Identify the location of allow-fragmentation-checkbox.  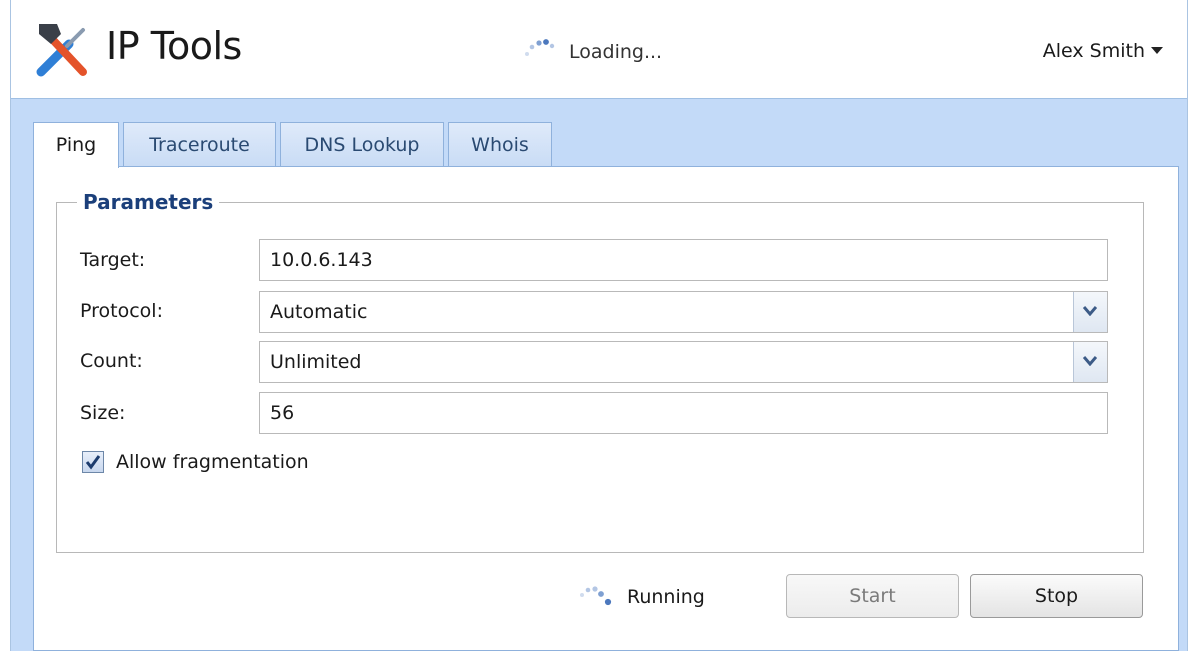
(93, 462).